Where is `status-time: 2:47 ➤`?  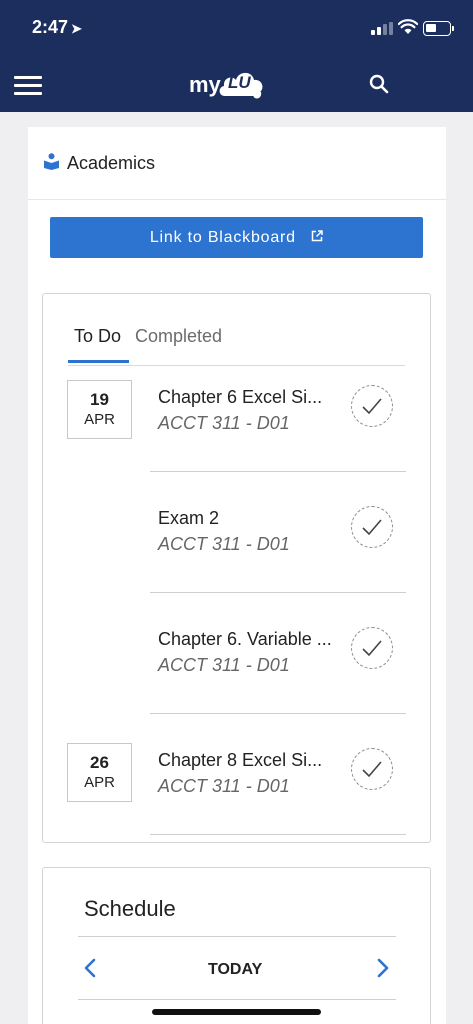 status-time: 2:47 ➤ is located at coordinates (57, 27).